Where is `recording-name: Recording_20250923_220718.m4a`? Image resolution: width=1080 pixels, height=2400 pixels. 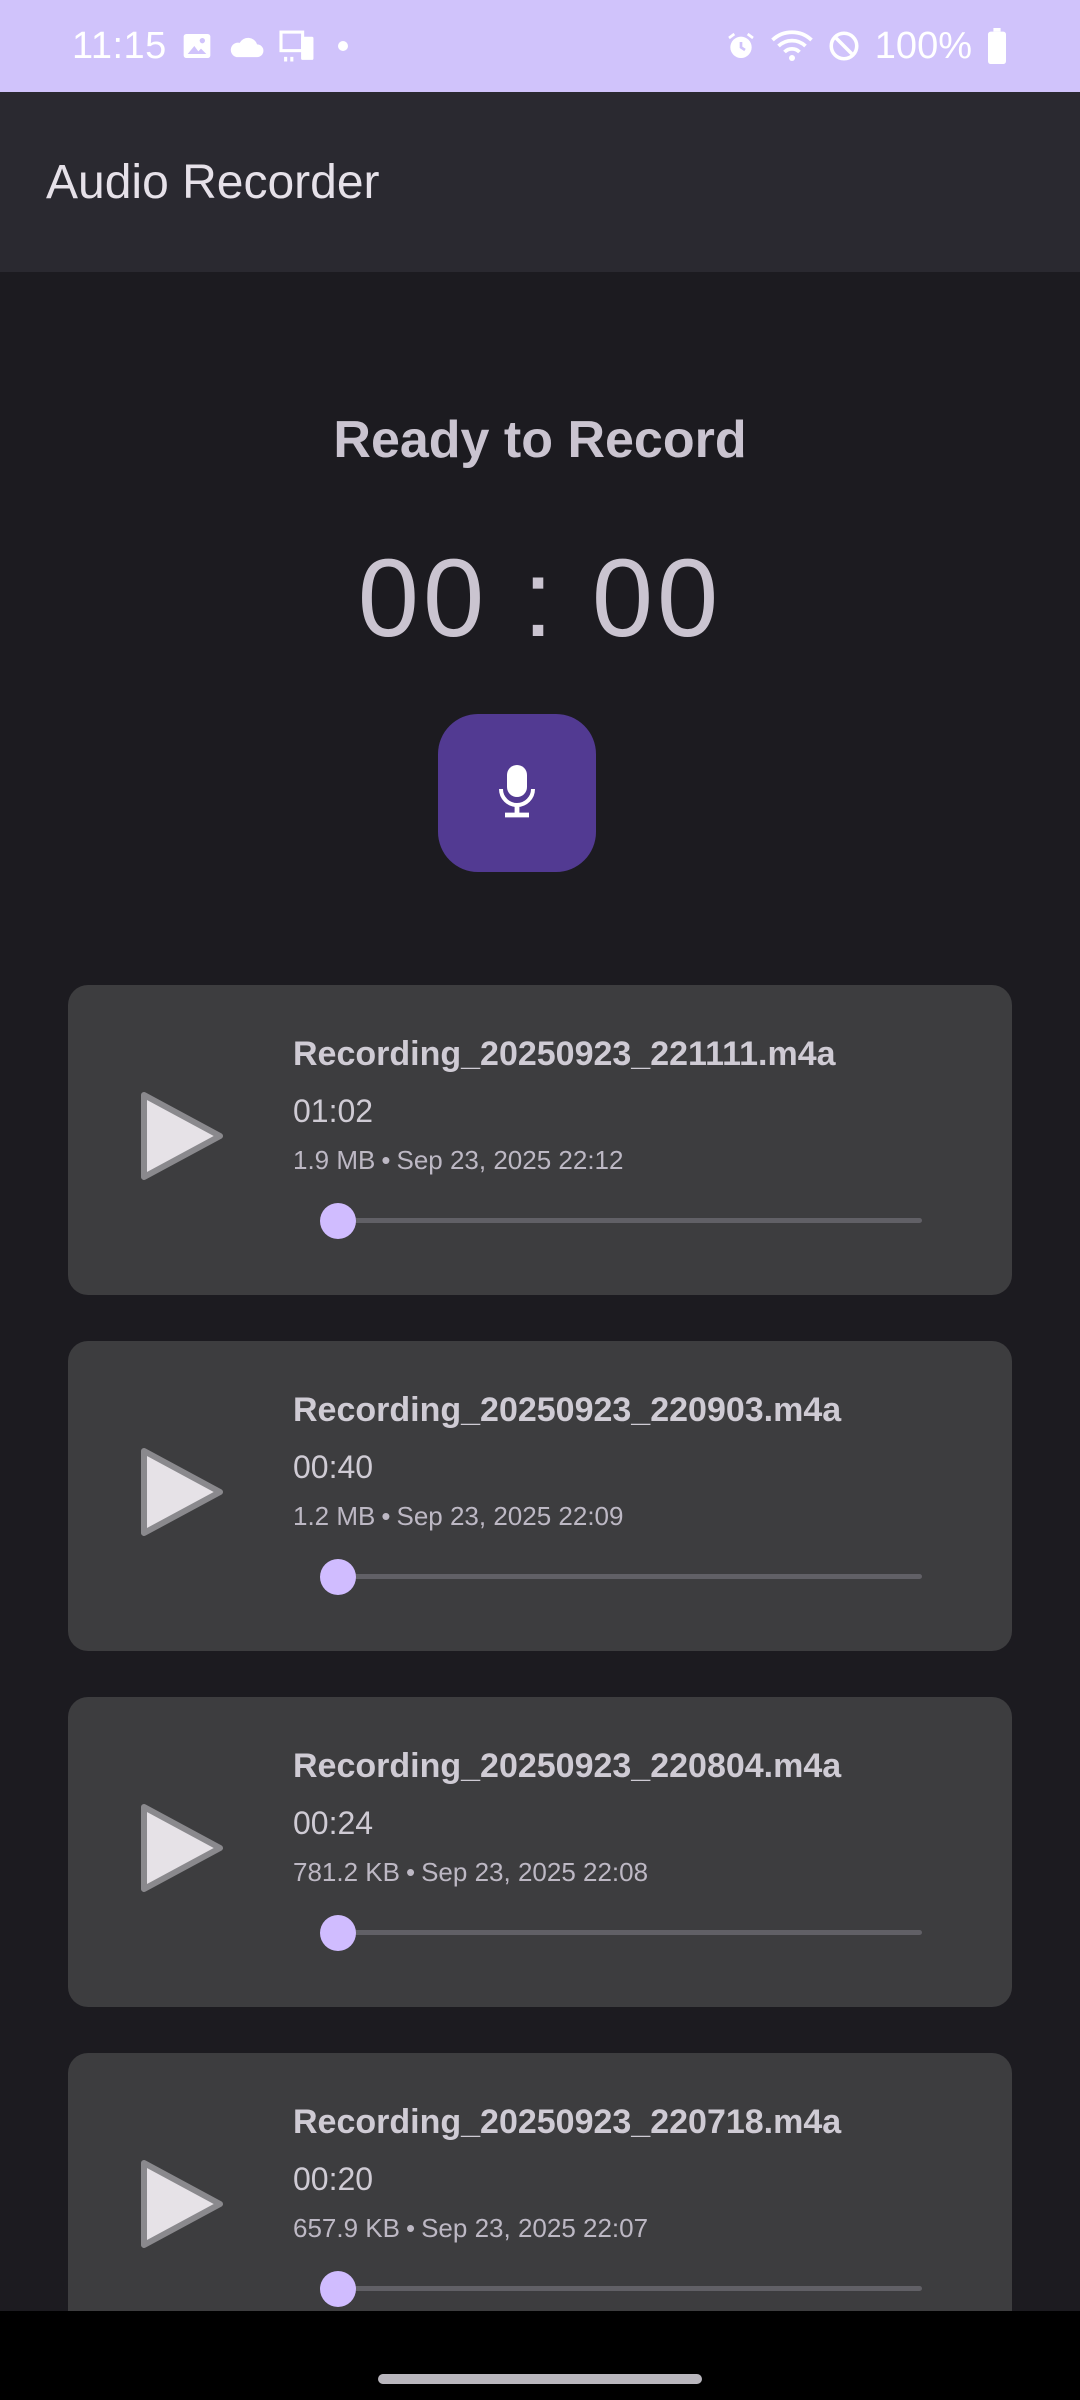 recording-name: Recording_20250923_220718.m4a is located at coordinates (567, 2122).